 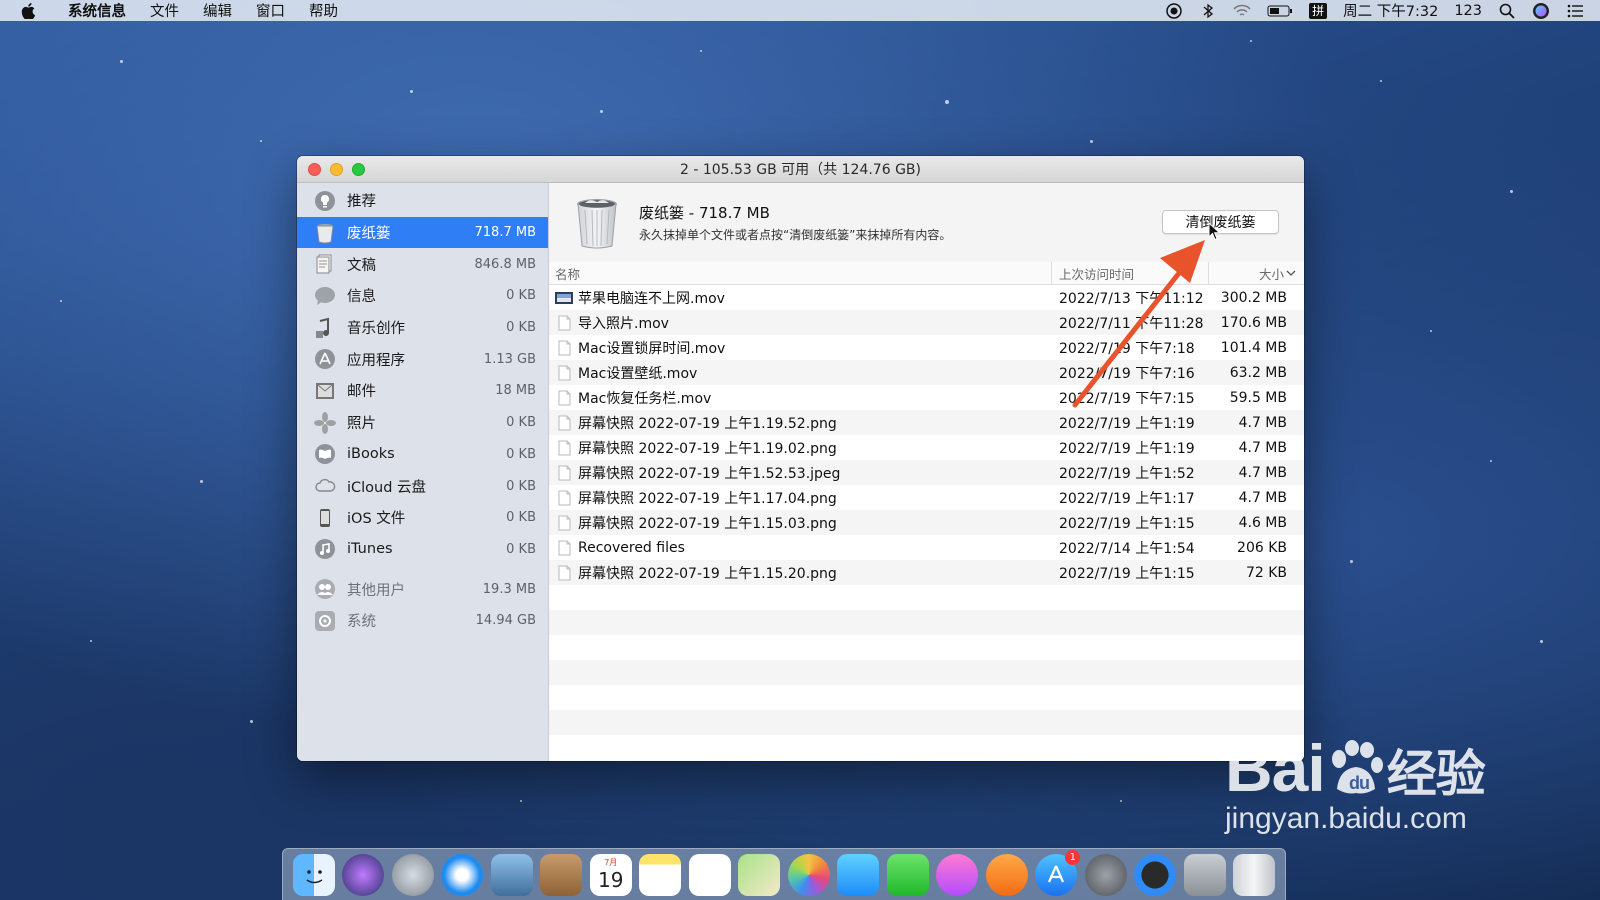 I want to click on window-zoom-button, so click(x=358, y=169).